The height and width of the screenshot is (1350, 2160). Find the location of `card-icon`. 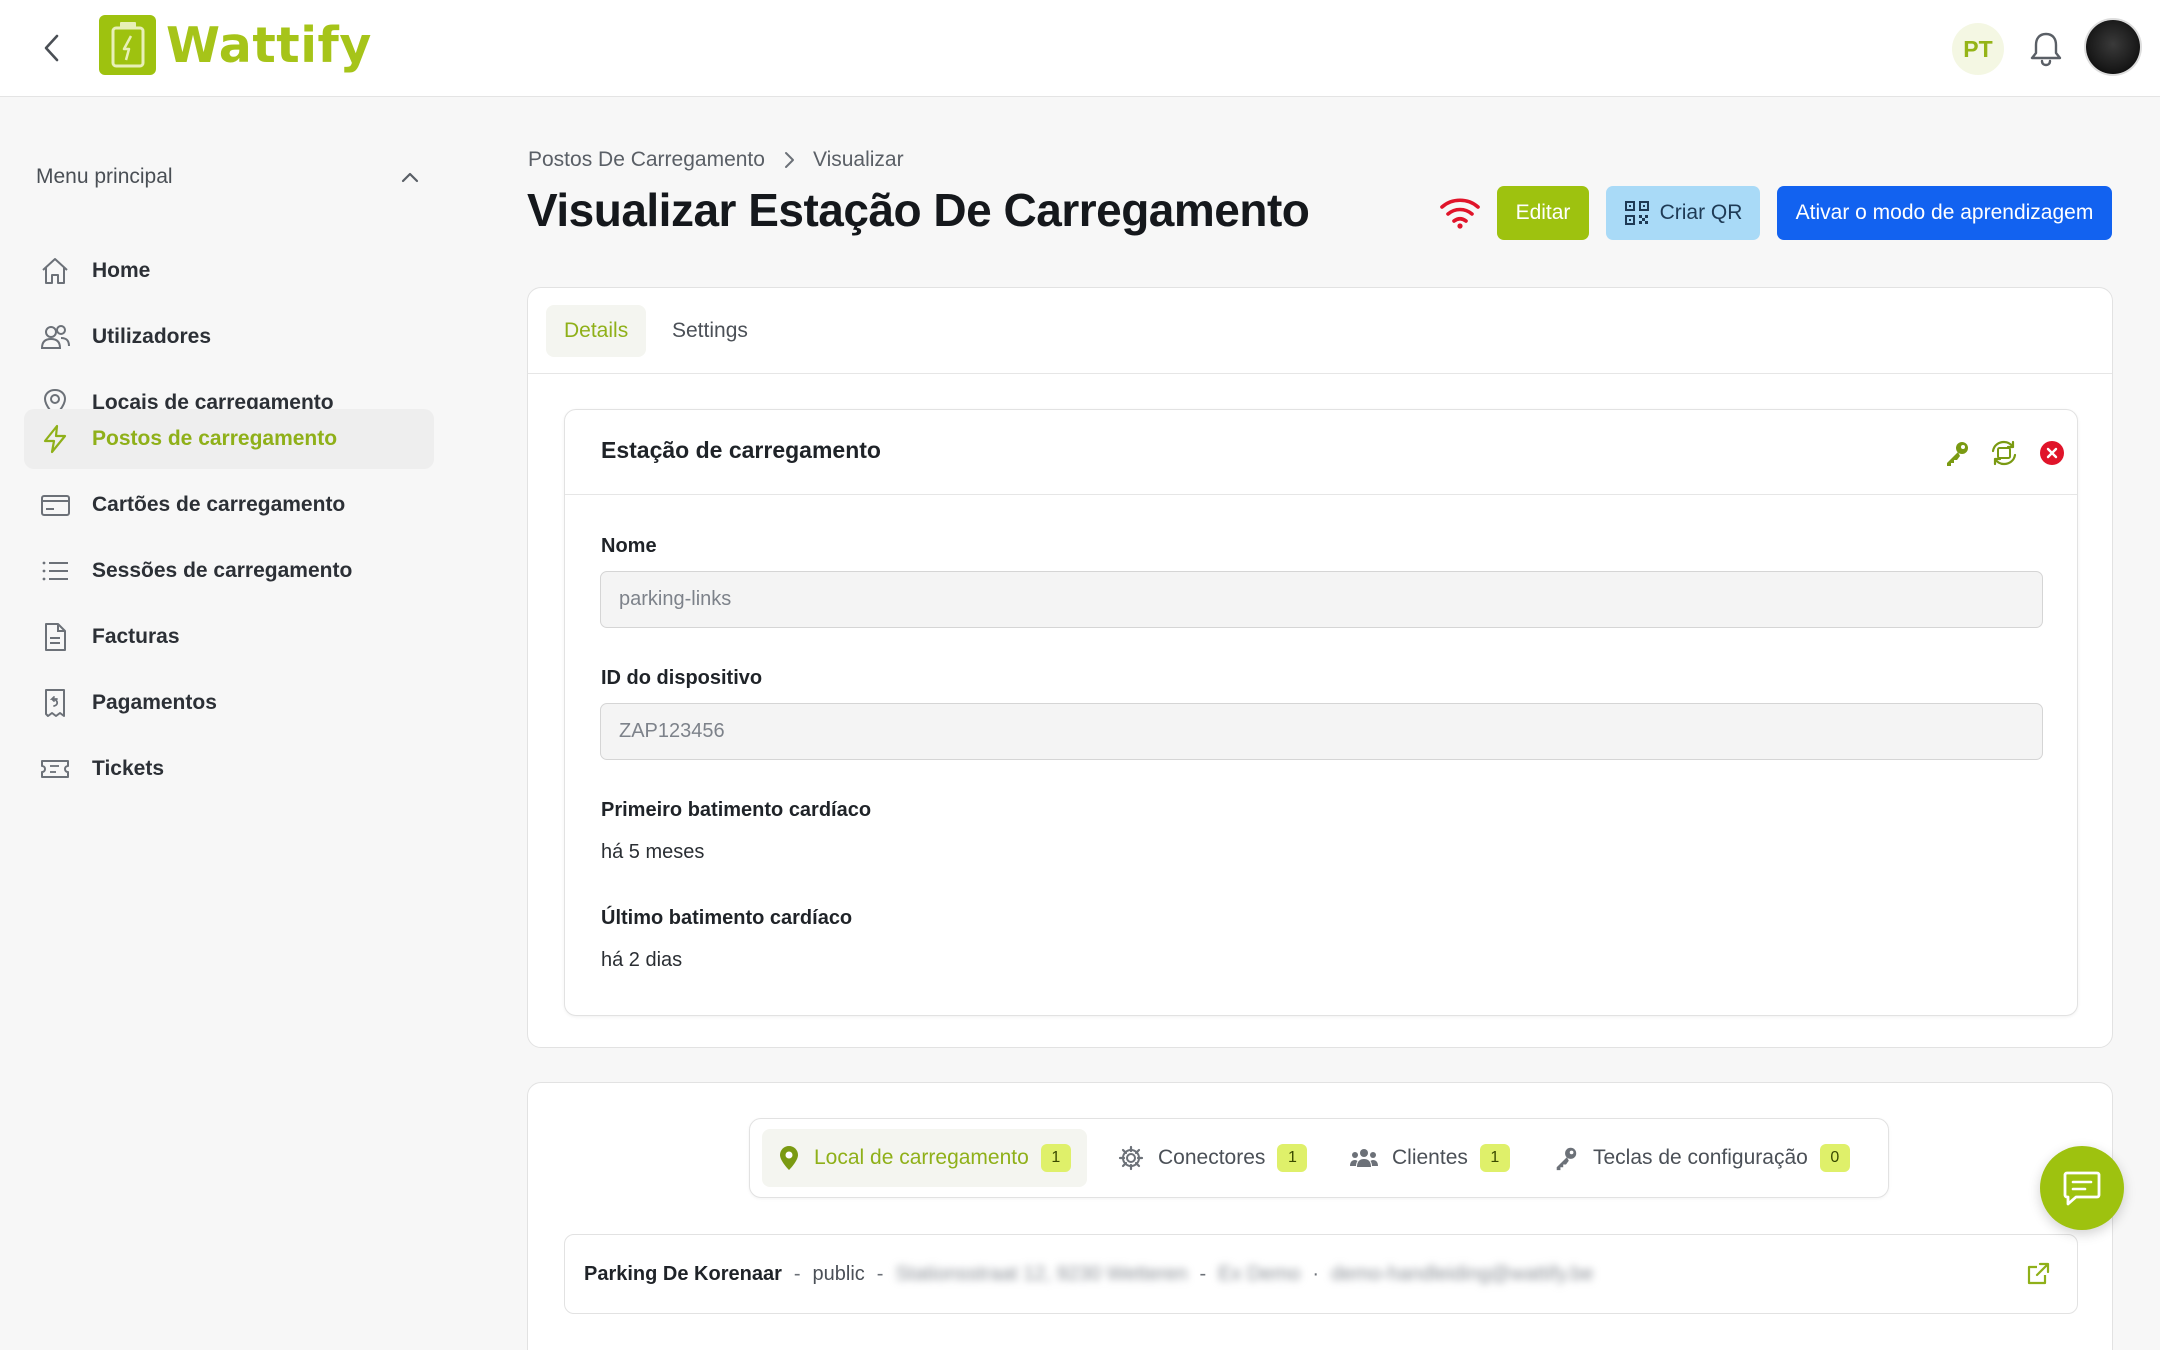

card-icon is located at coordinates (55, 505).